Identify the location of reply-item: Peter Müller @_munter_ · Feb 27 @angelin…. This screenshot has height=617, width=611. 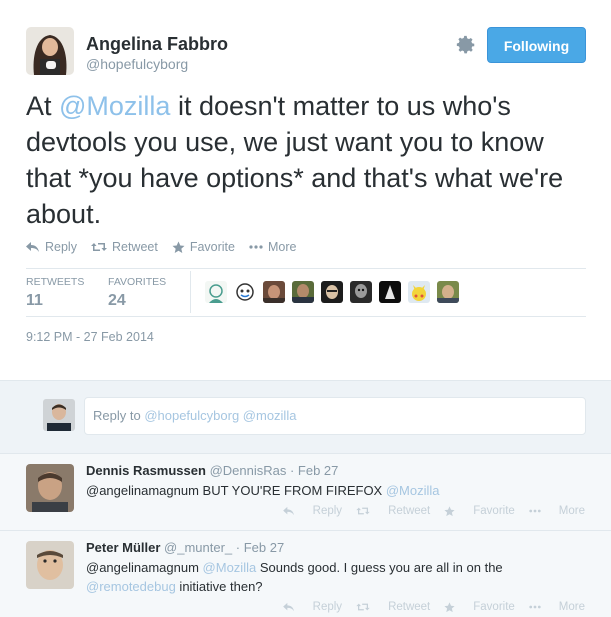
(305, 573).